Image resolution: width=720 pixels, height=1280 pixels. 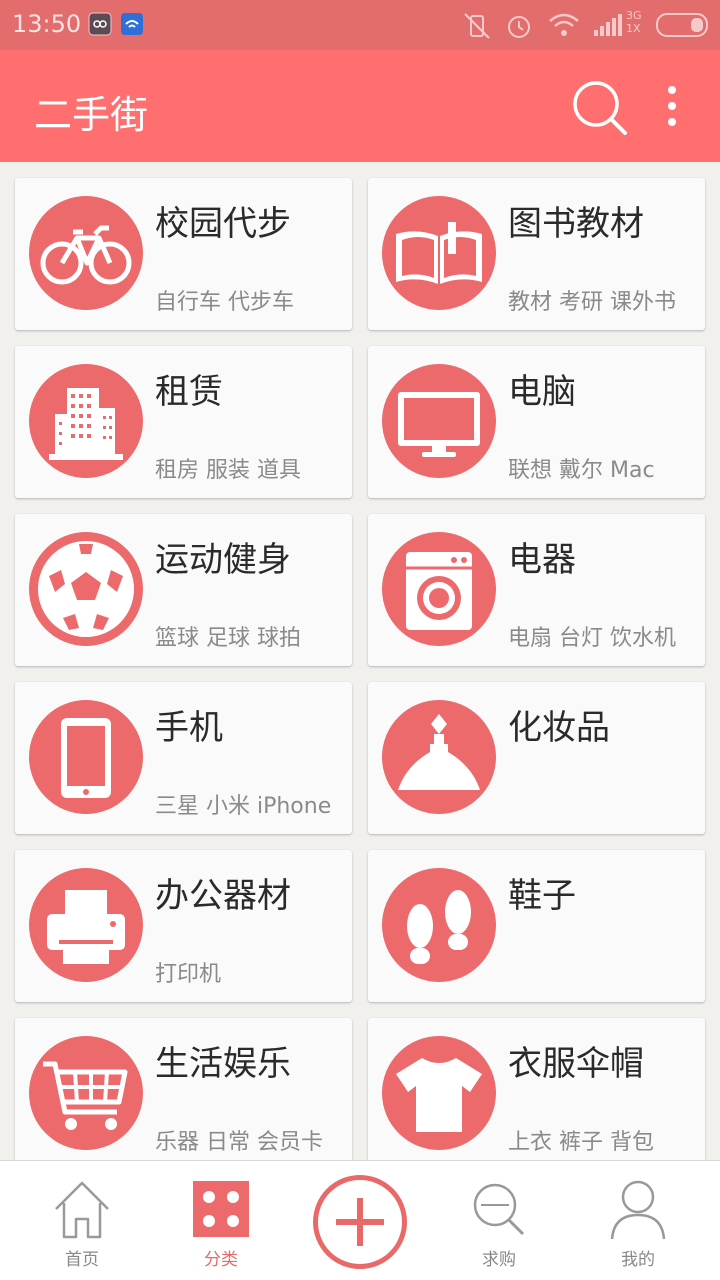 What do you see at coordinates (499, 1209) in the screenshot?
I see `search-wanted-icon` at bounding box center [499, 1209].